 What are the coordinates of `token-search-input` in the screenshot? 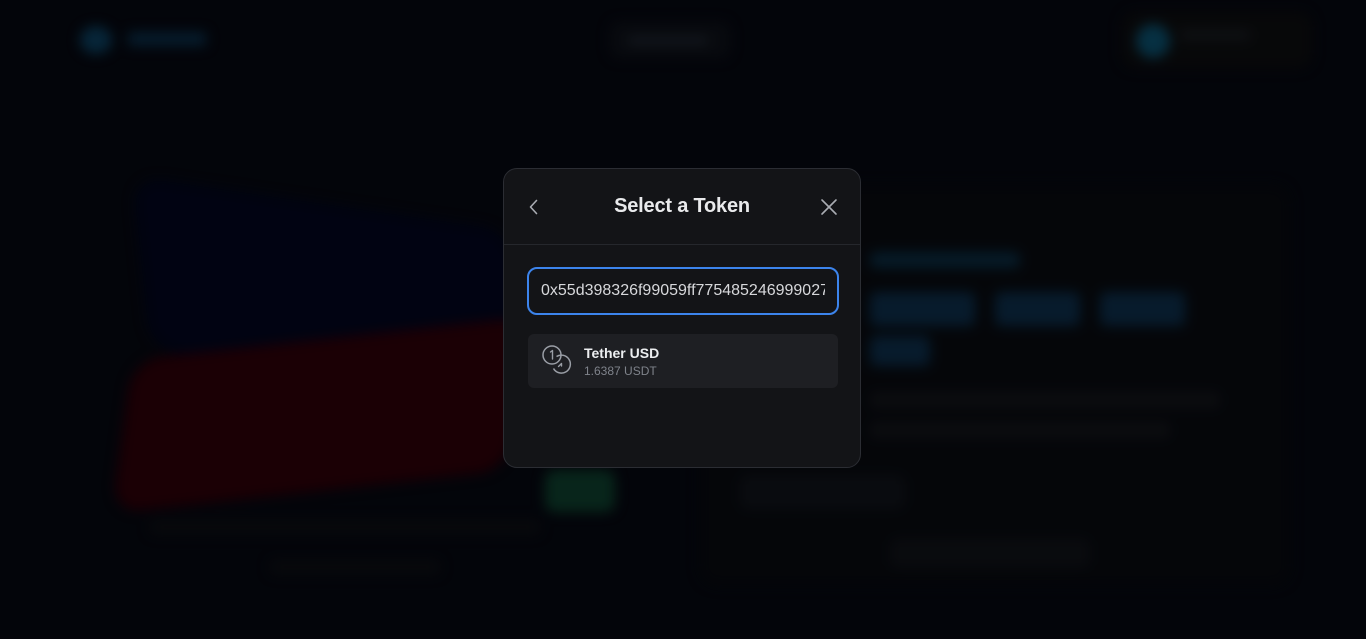 It's located at (683, 291).